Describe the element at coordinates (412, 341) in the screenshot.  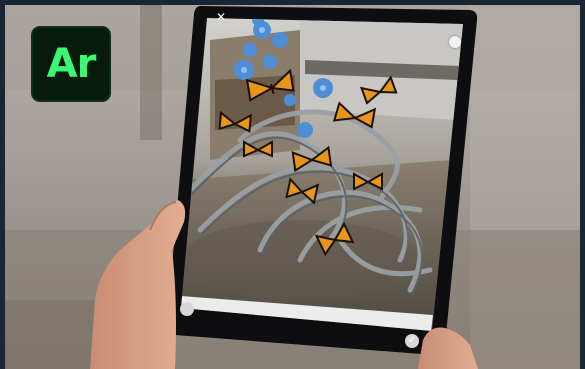
I see `confirm-icon: ✓` at that location.